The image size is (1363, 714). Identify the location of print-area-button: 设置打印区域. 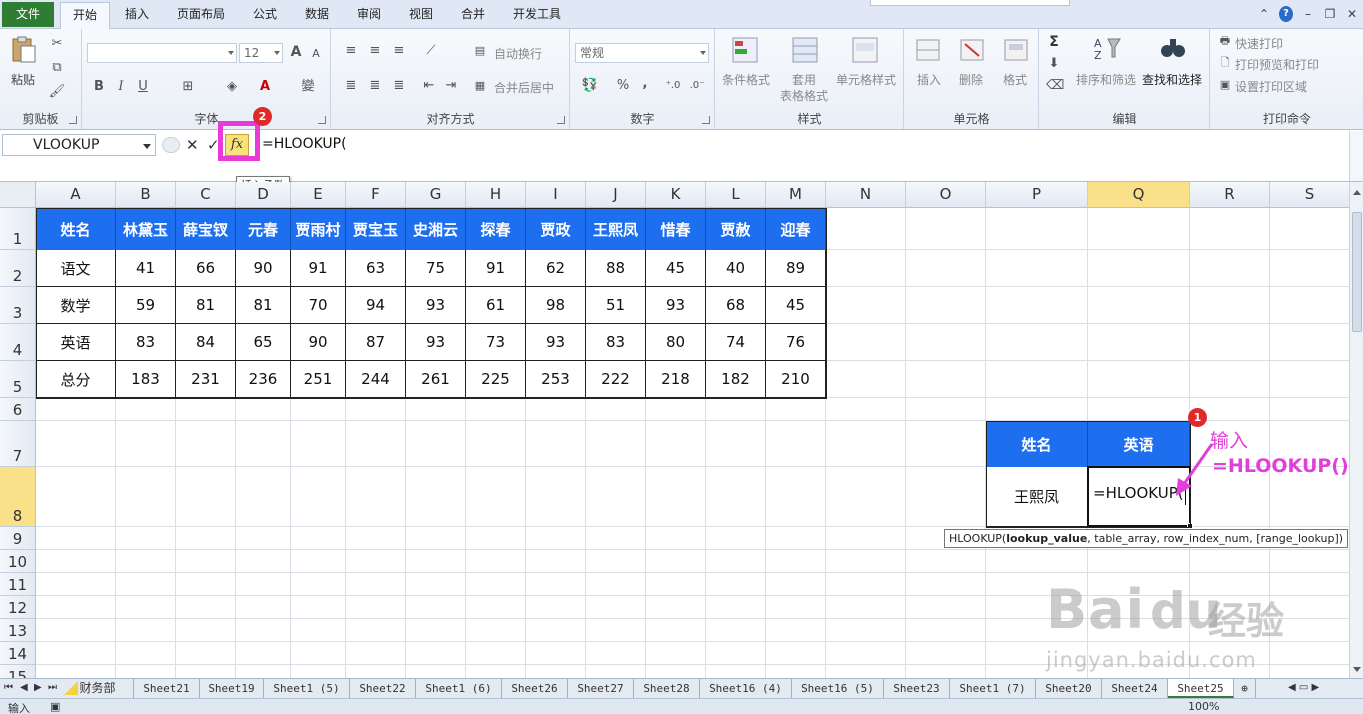
(1271, 86).